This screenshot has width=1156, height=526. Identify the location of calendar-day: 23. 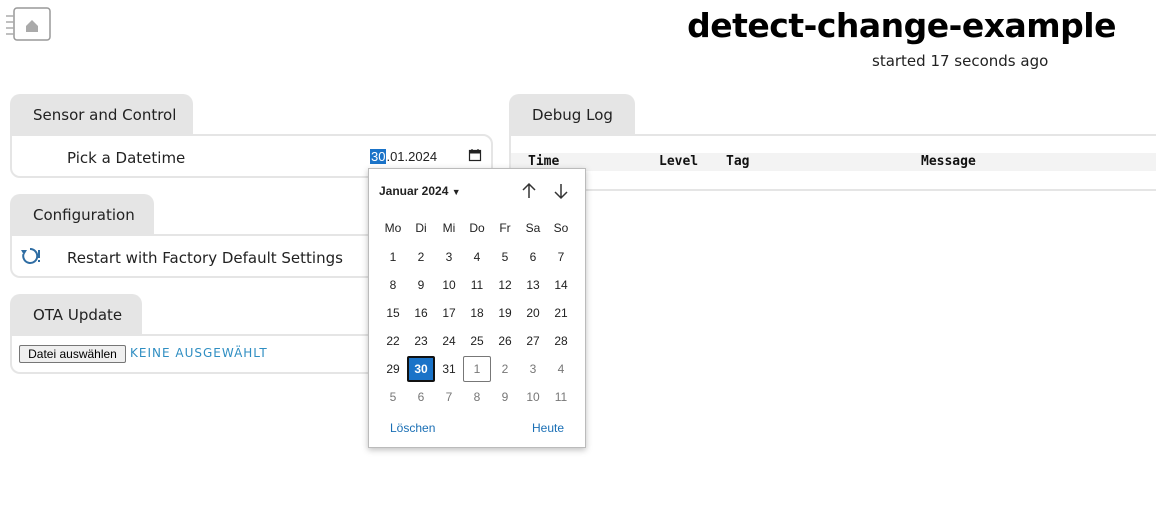
(421, 341).